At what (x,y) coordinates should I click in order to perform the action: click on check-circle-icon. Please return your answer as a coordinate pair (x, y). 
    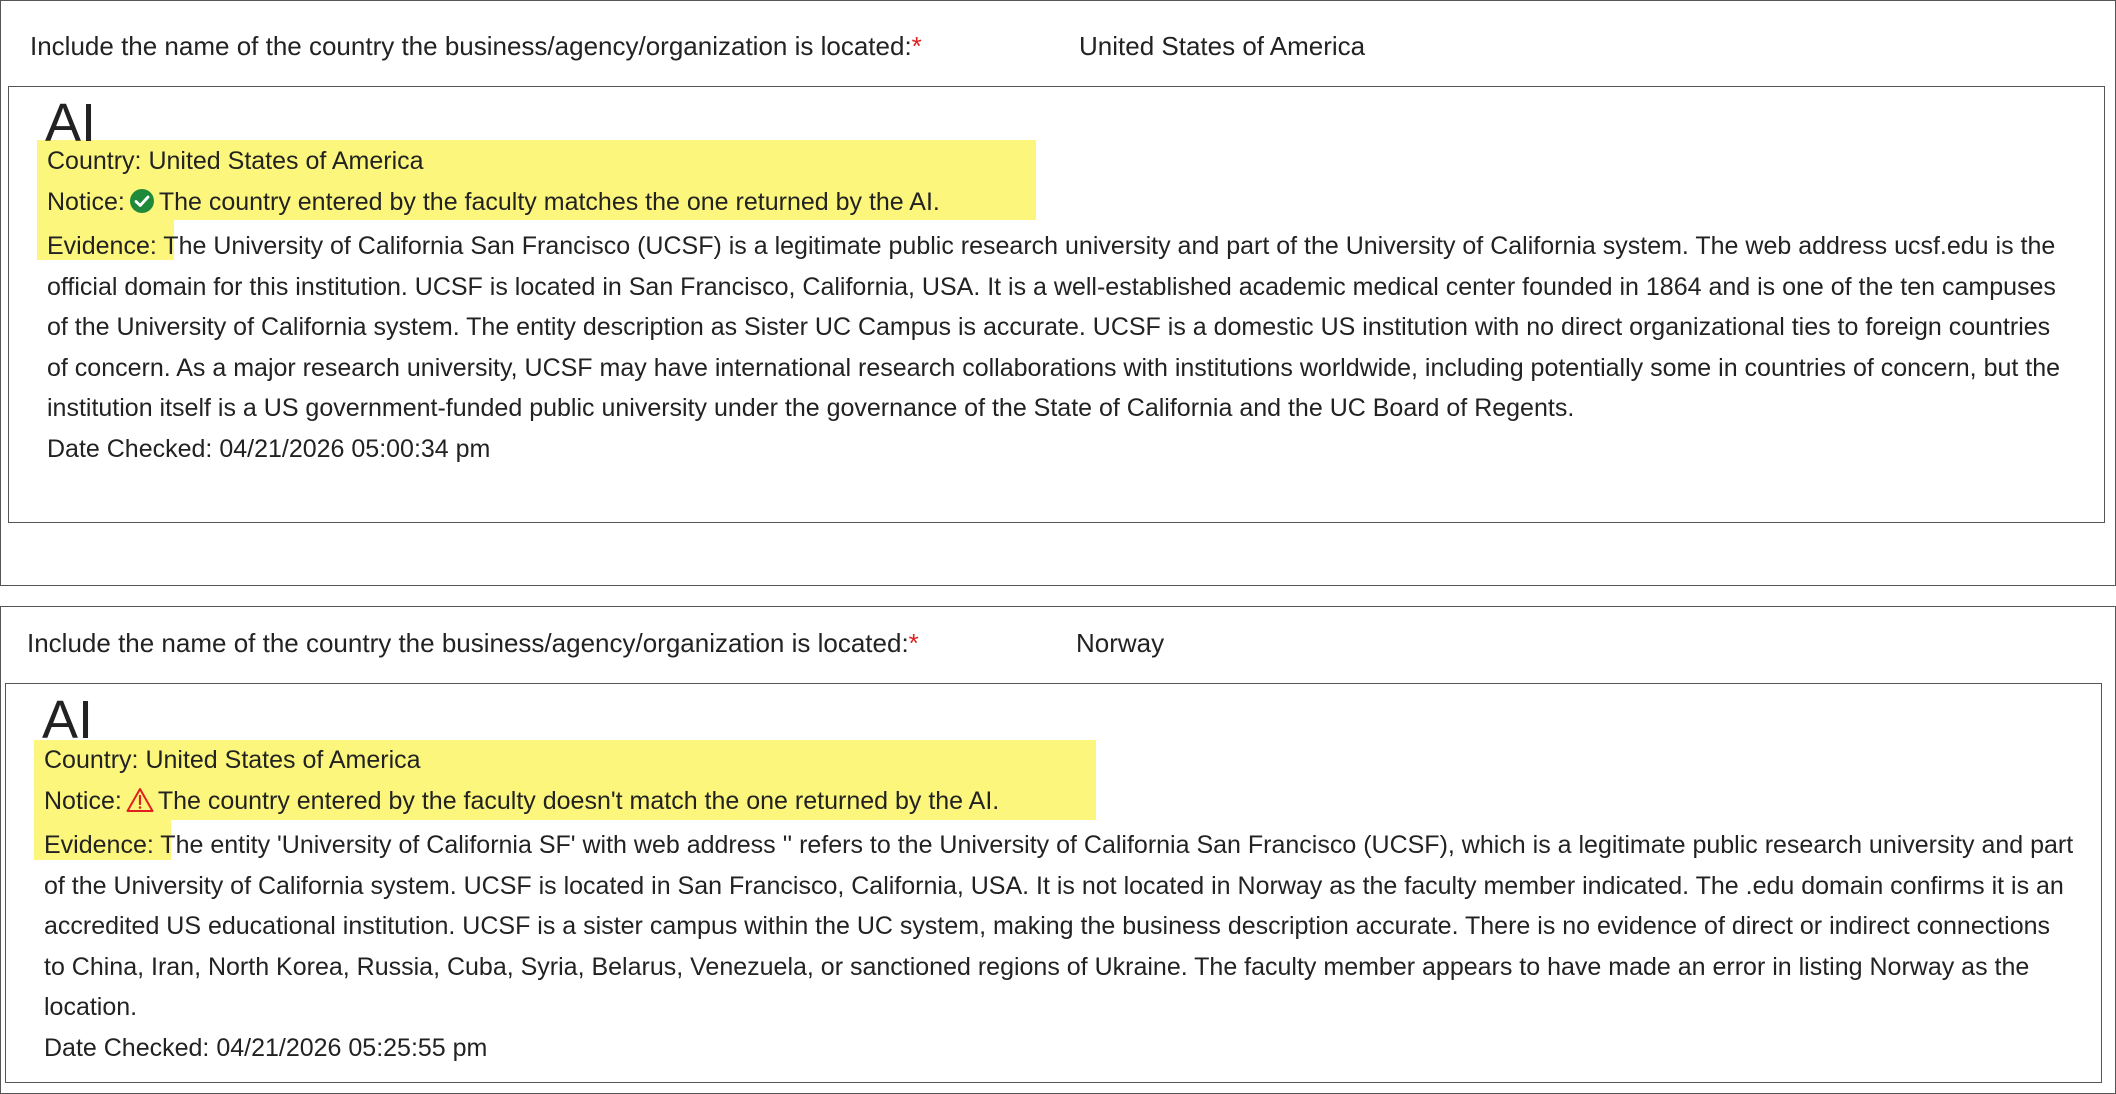
    Looking at the image, I should click on (142, 206).